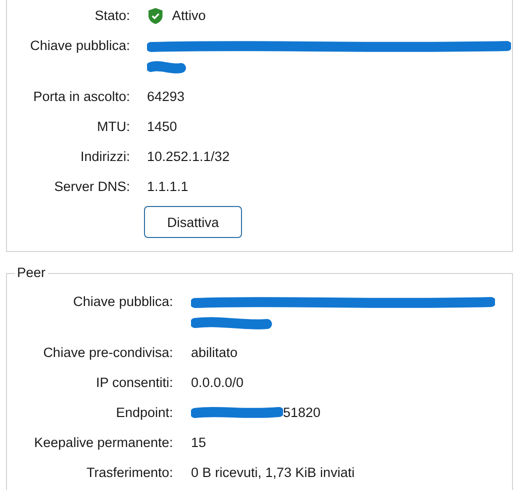 Image resolution: width=519 pixels, height=490 pixels. Describe the element at coordinates (214, 353) in the screenshot. I see `field-value: abilitato` at that location.